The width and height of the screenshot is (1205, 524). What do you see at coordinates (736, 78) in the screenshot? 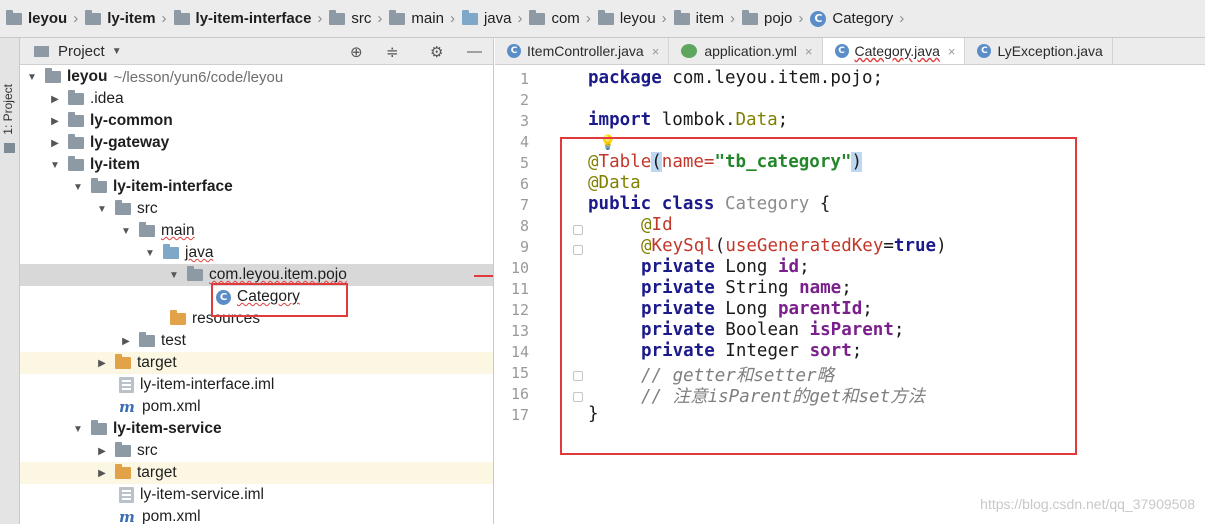
I see `code-line-1: package com.leyou.item.pojo;` at bounding box center [736, 78].